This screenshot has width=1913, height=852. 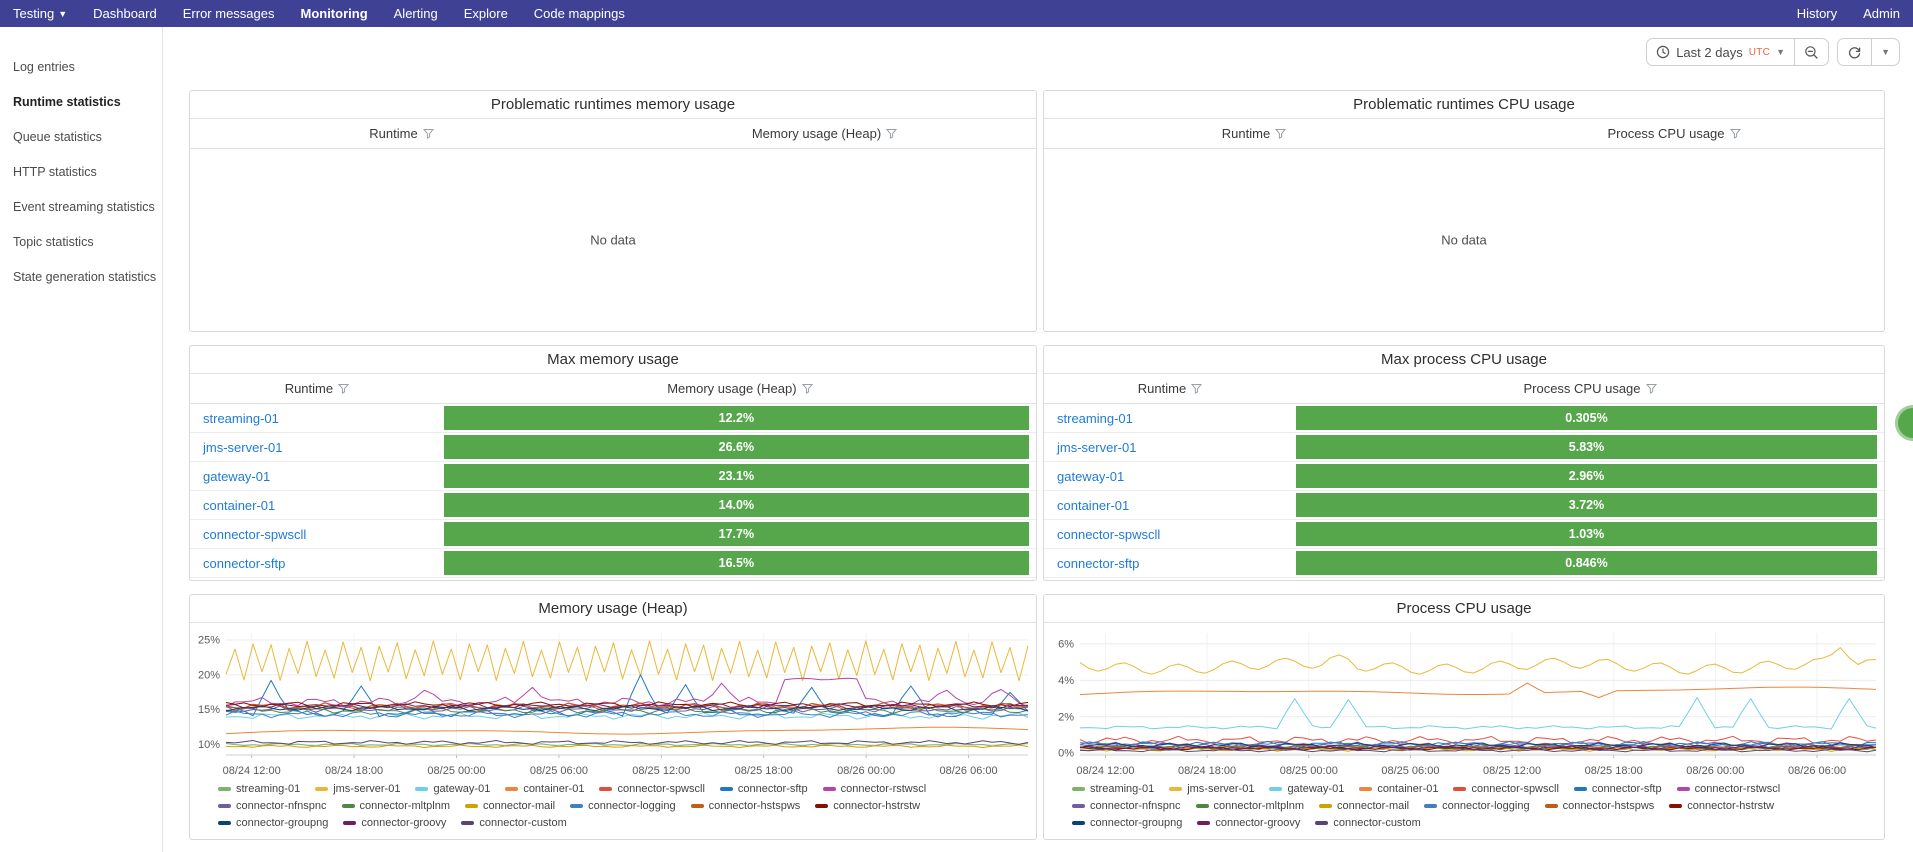 I want to click on legend-label: streaming-01, so click(x=1122, y=789).